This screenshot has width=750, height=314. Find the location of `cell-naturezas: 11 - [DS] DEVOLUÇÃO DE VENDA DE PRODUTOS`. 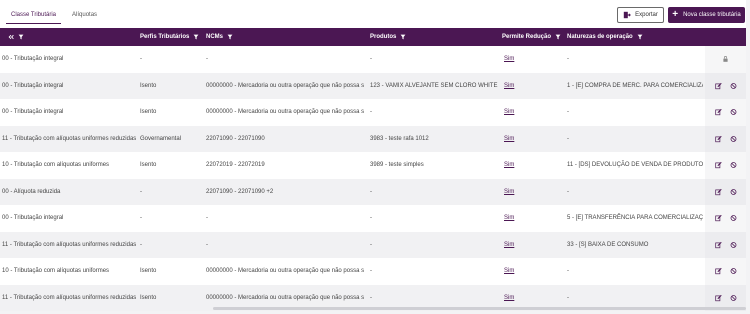

cell-naturezas: 11 - [DS] DEVOLUÇÃO DE VENDA DE PRODUTOS is located at coordinates (635, 165).